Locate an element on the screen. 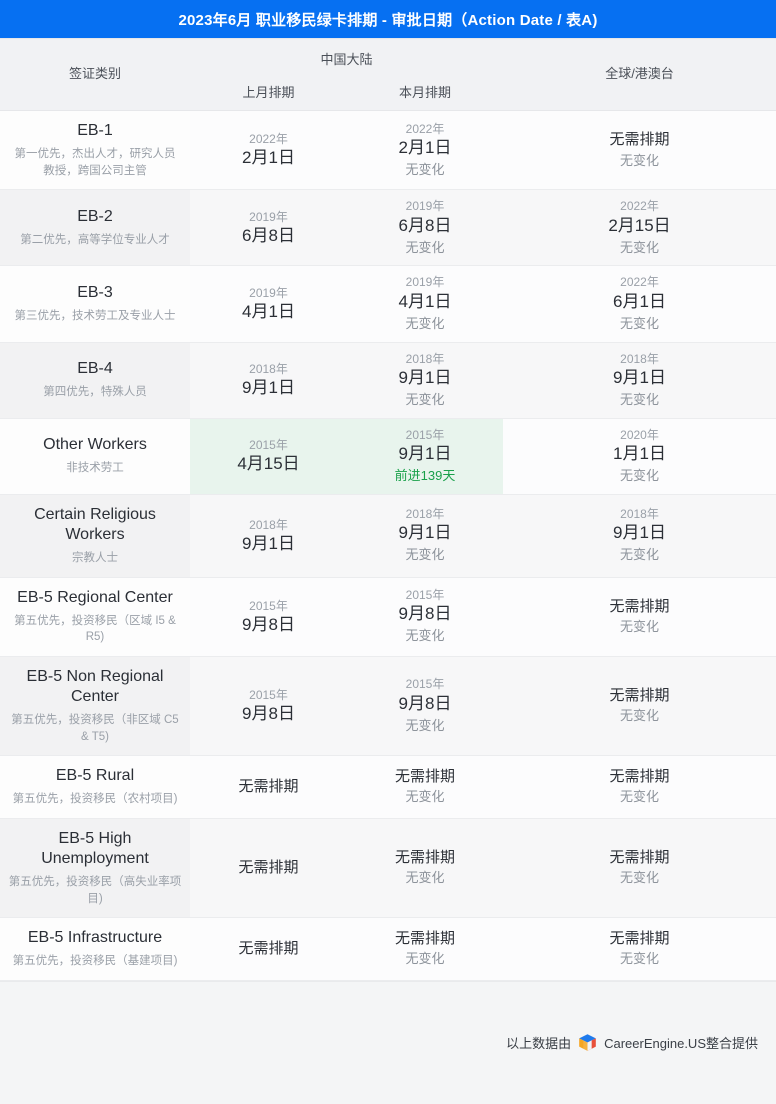 This screenshot has height=1104, width=776. date-value: 2月15日 is located at coordinates (639, 225).